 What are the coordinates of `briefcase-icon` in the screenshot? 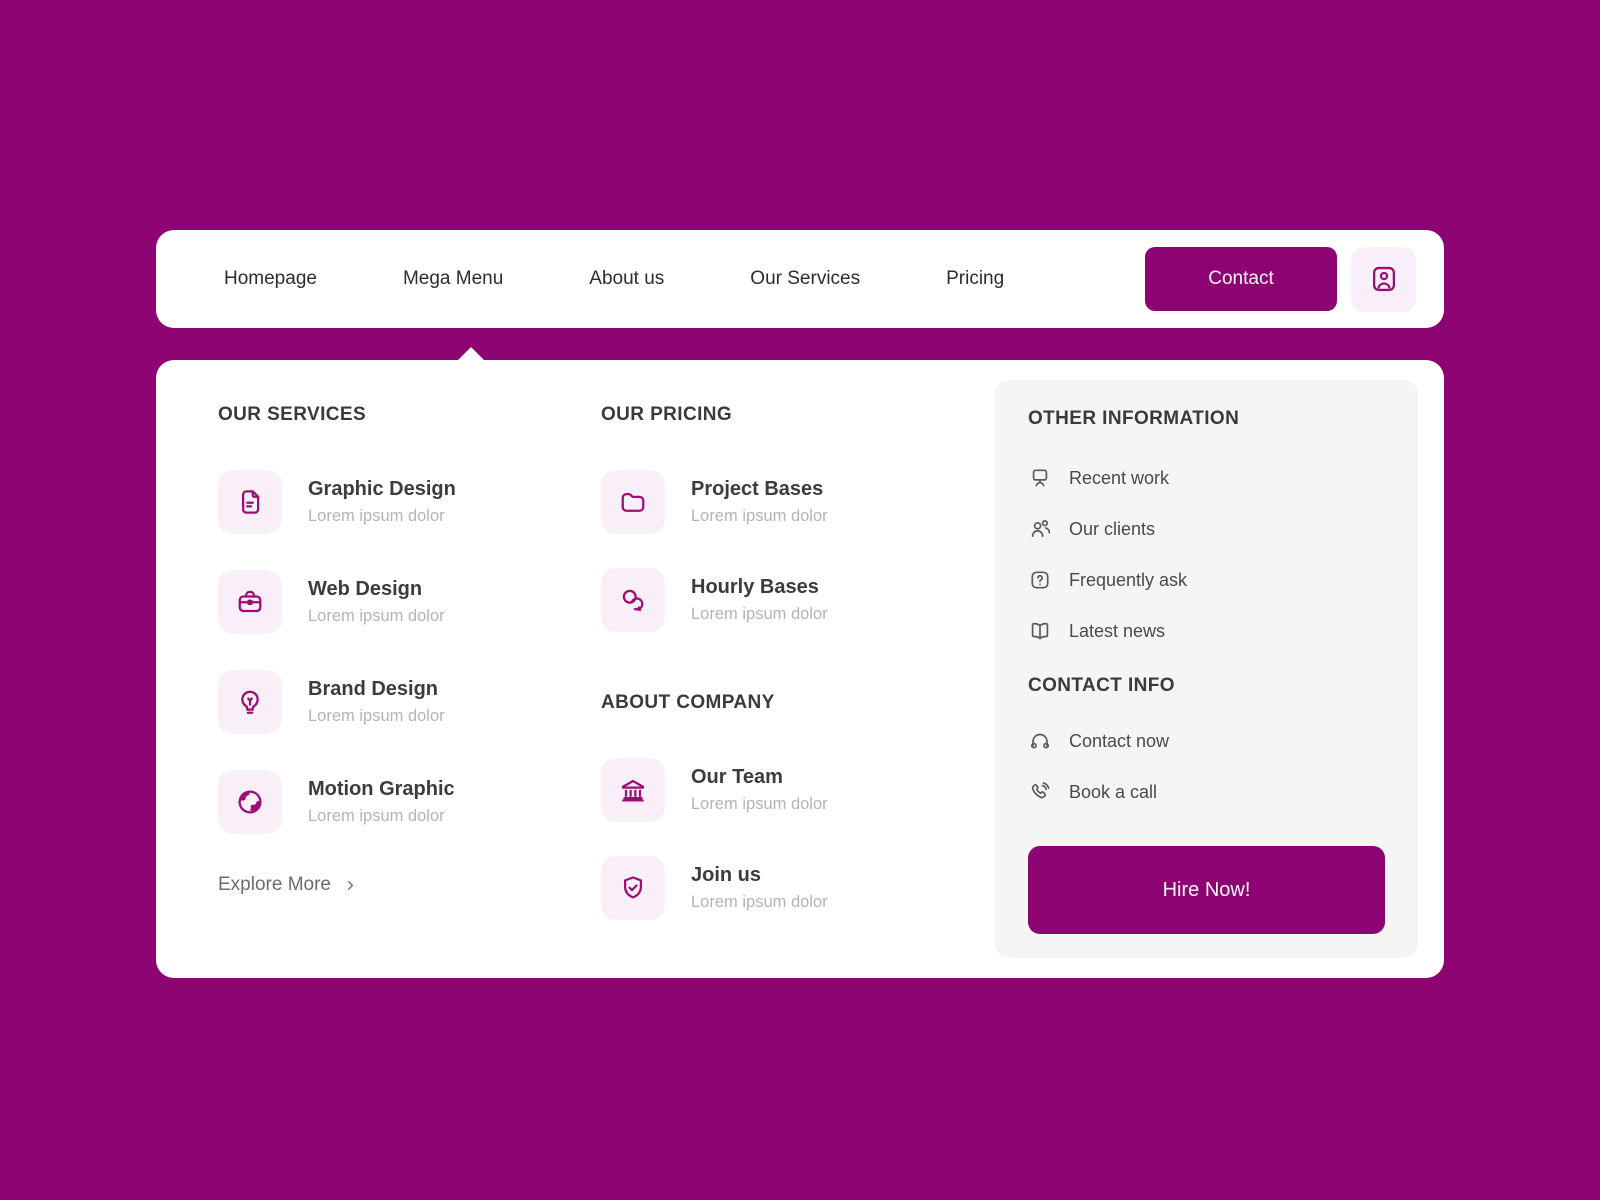 It's located at (250, 602).